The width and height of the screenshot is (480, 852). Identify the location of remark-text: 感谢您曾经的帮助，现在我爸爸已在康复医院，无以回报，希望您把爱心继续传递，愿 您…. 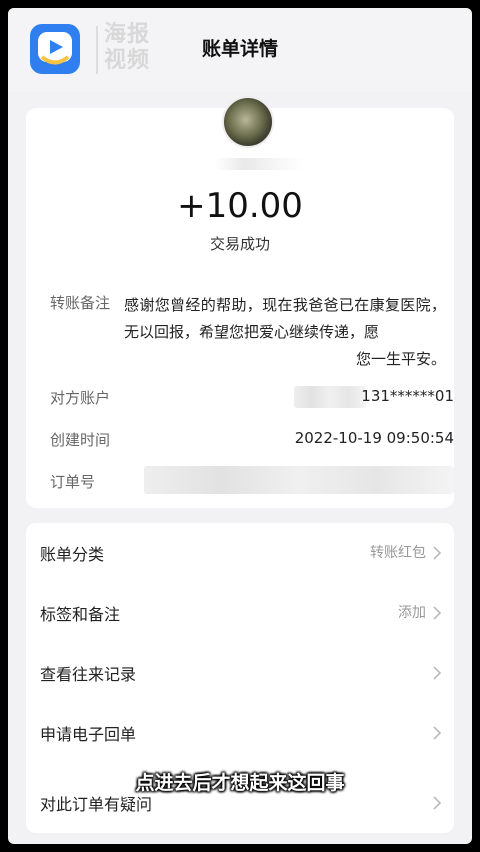
(285, 332).